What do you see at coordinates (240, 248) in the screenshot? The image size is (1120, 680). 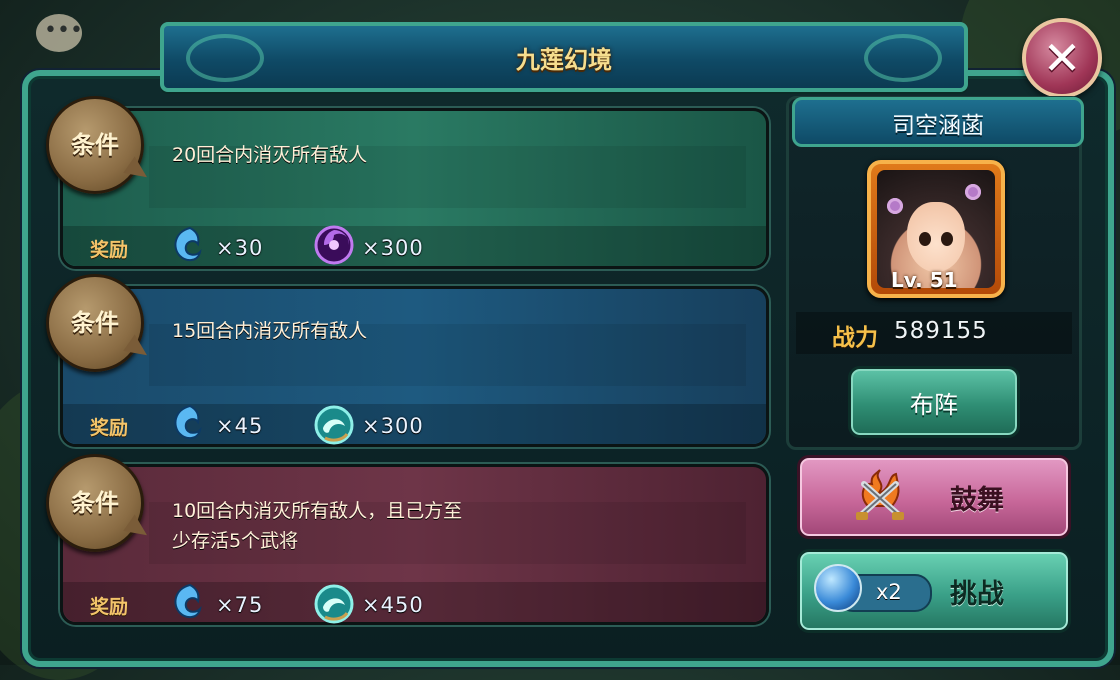 I see `reward-amount: ×30` at bounding box center [240, 248].